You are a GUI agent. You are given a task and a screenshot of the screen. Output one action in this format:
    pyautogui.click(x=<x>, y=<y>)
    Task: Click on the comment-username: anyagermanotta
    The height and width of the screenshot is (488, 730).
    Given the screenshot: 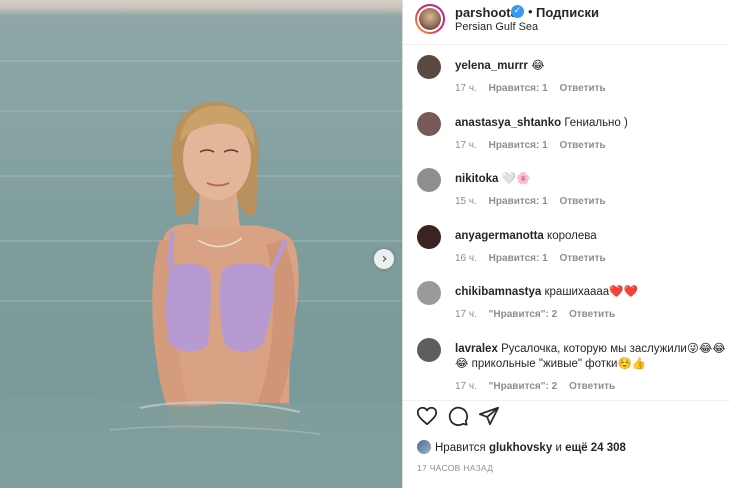 What is the action you would take?
    pyautogui.click(x=499, y=236)
    